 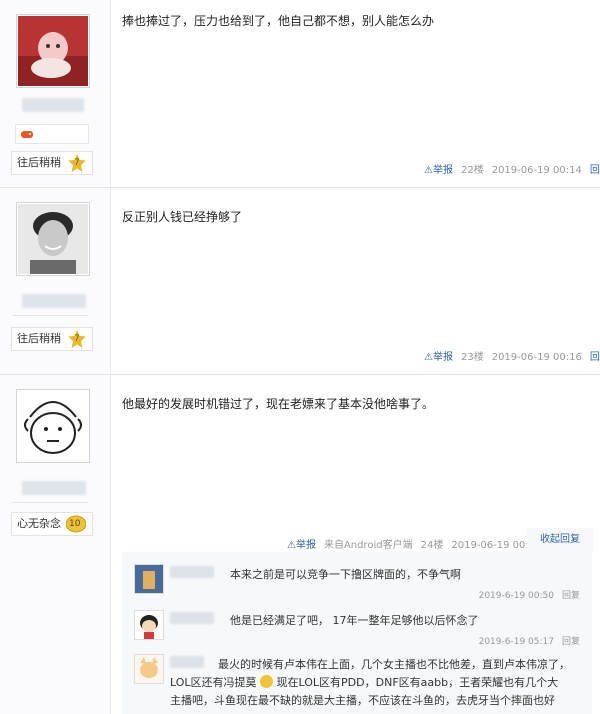 What do you see at coordinates (560, 540) in the screenshot?
I see `collapse-reply-button: 收起回复` at bounding box center [560, 540].